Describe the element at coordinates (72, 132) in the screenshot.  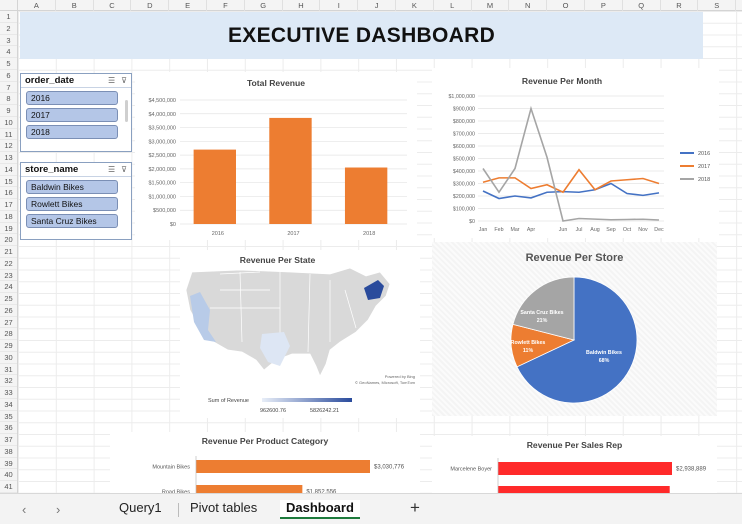
I see `slicer-item-2018: 2018` at that location.